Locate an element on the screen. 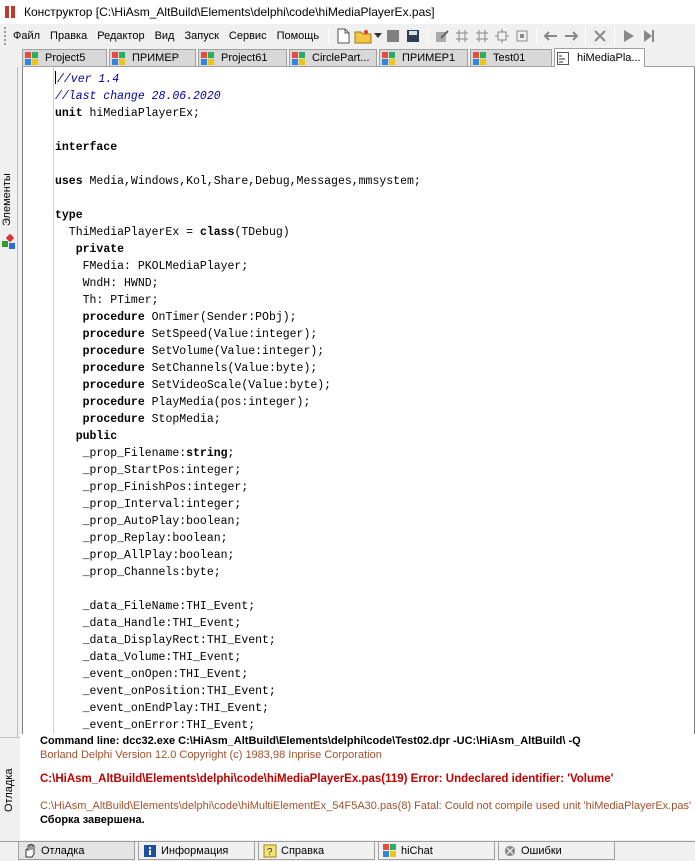 The image size is (695, 861). code-line: _prop_AutoPlay:boolean; is located at coordinates (238, 521).